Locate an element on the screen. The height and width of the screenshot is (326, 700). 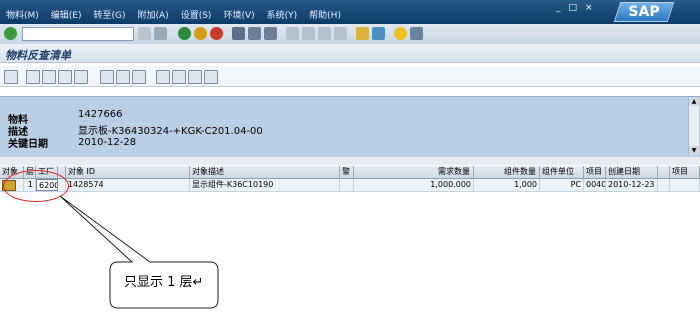
col-object-id: 对象 ID is located at coordinates (128, 172).